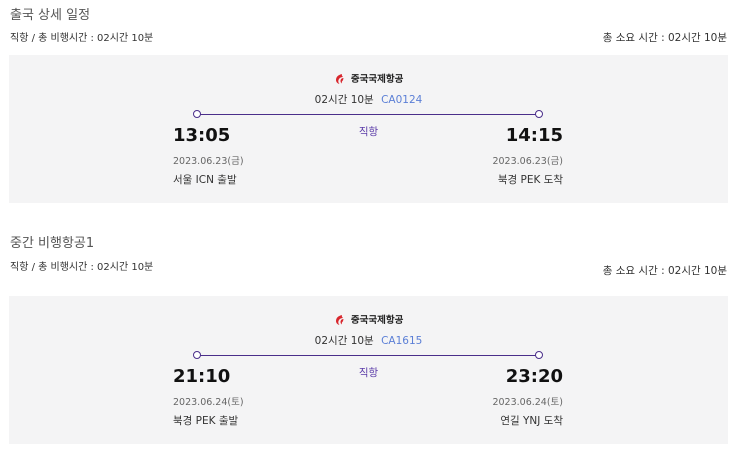 Image resolution: width=735 pixels, height=450 pixels. I want to click on flight-number-link: CA1615, so click(401, 341).